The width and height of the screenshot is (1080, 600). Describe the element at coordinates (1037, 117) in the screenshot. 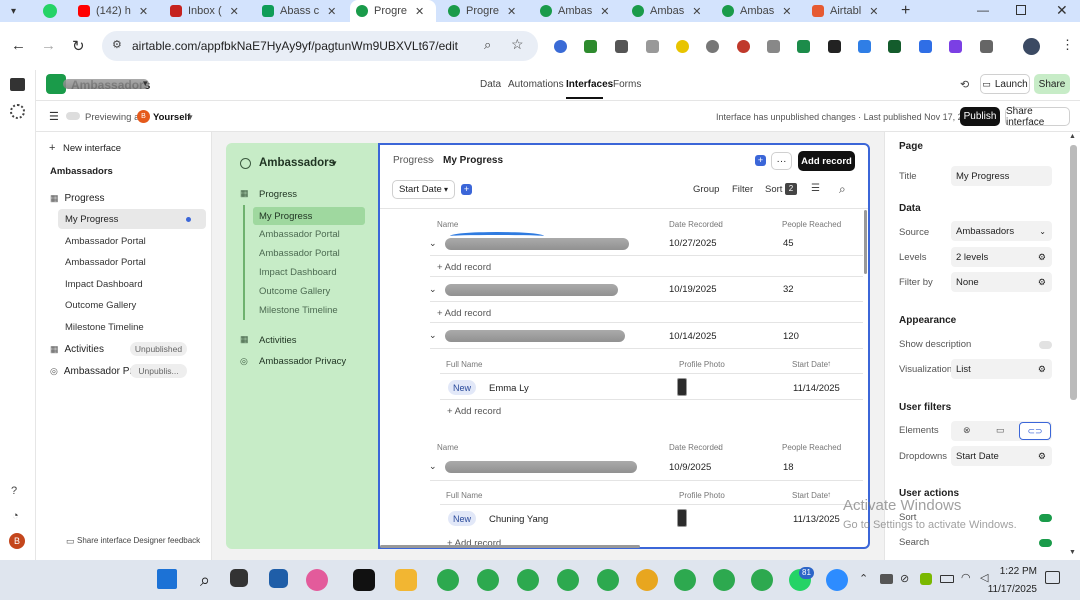

I see `share-interface-button: Share interface` at that location.